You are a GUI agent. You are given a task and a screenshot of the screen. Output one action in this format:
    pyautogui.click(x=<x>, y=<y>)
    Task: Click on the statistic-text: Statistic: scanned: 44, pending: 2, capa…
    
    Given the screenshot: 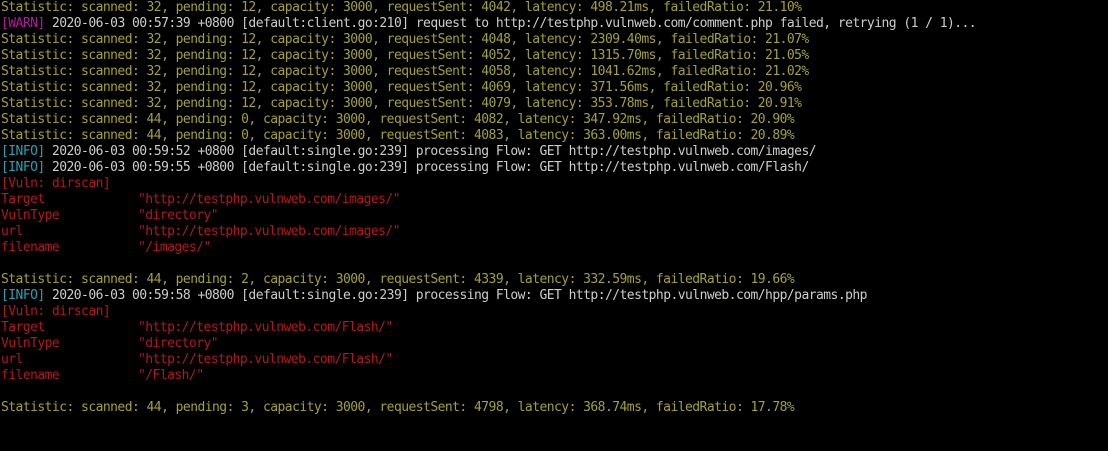 What is the action you would take?
    pyautogui.click(x=398, y=279)
    